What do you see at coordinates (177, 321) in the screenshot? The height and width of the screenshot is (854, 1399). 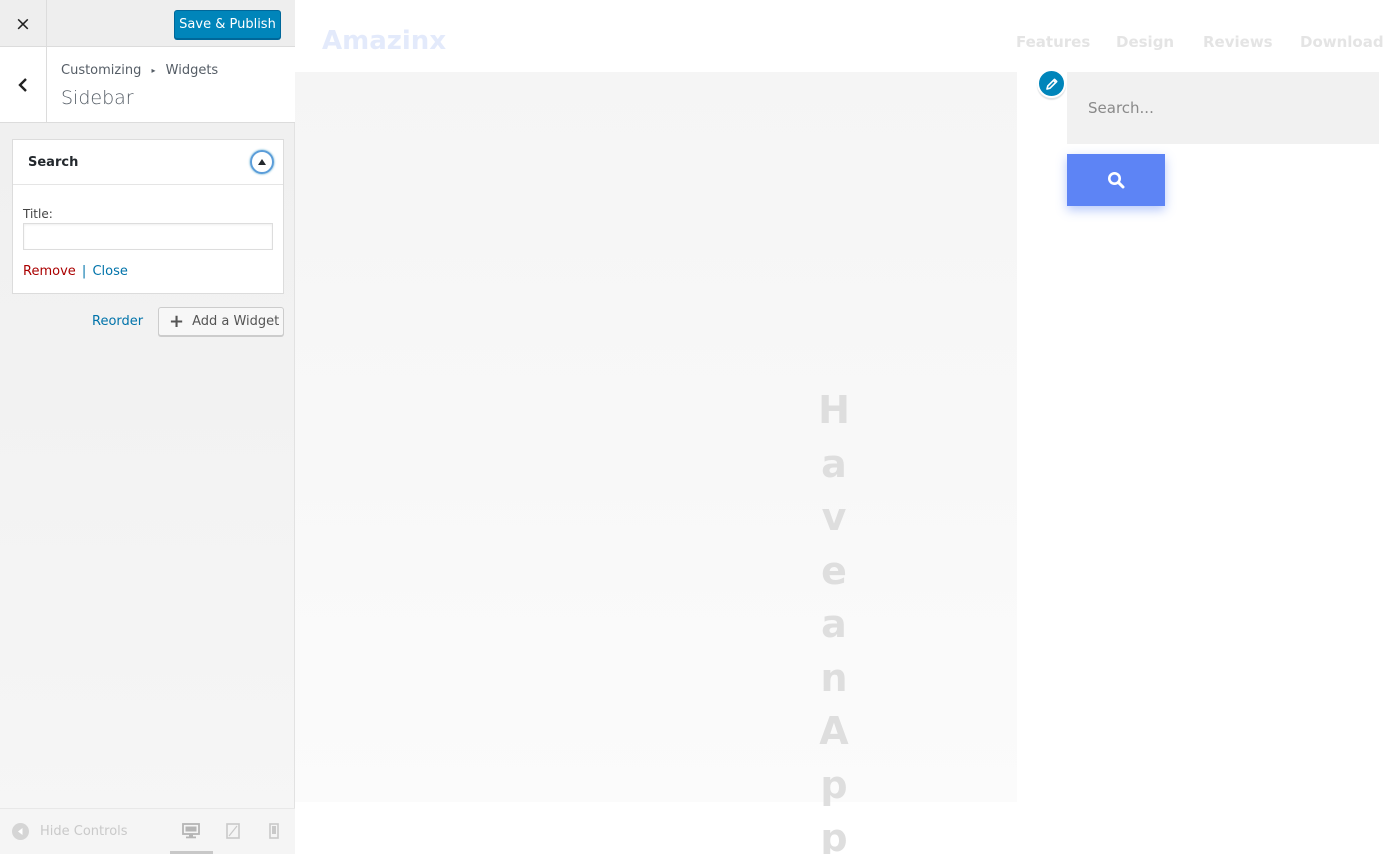 I see `plus-icon: +` at bounding box center [177, 321].